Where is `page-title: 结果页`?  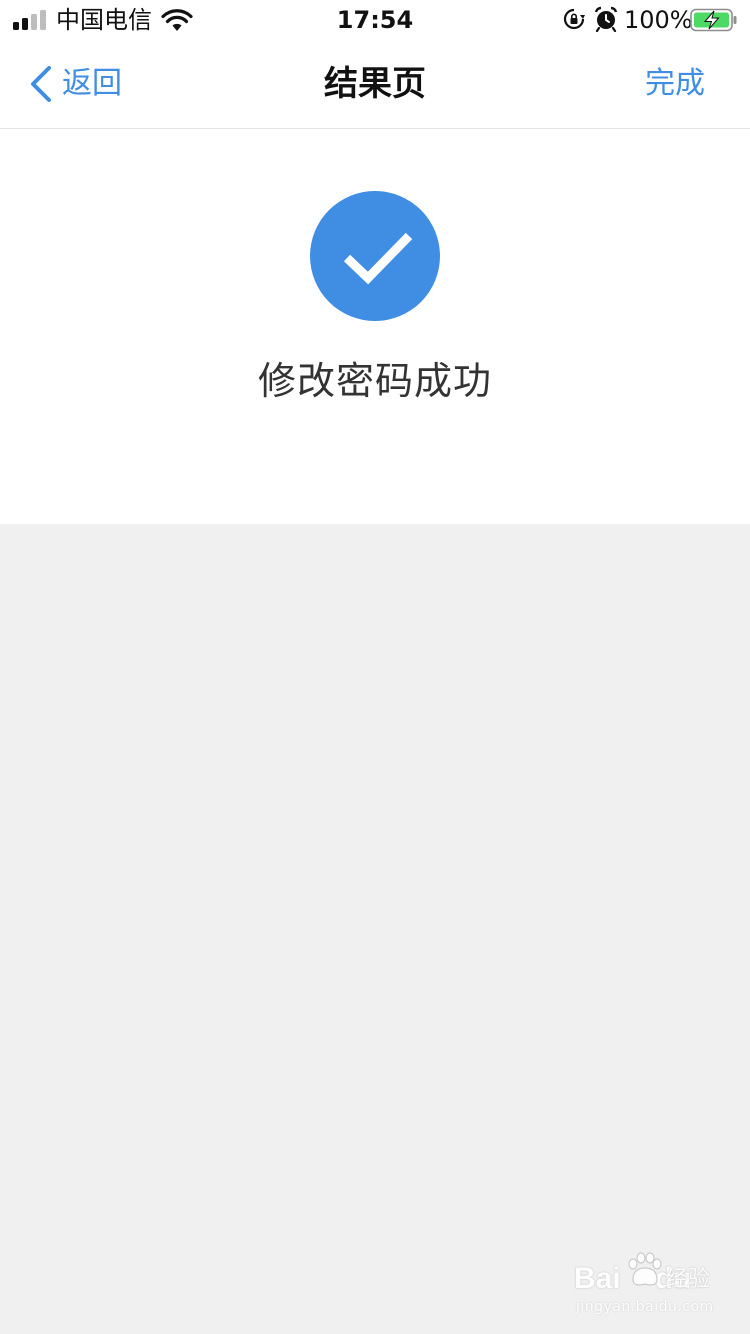 page-title: 结果页 is located at coordinates (375, 84).